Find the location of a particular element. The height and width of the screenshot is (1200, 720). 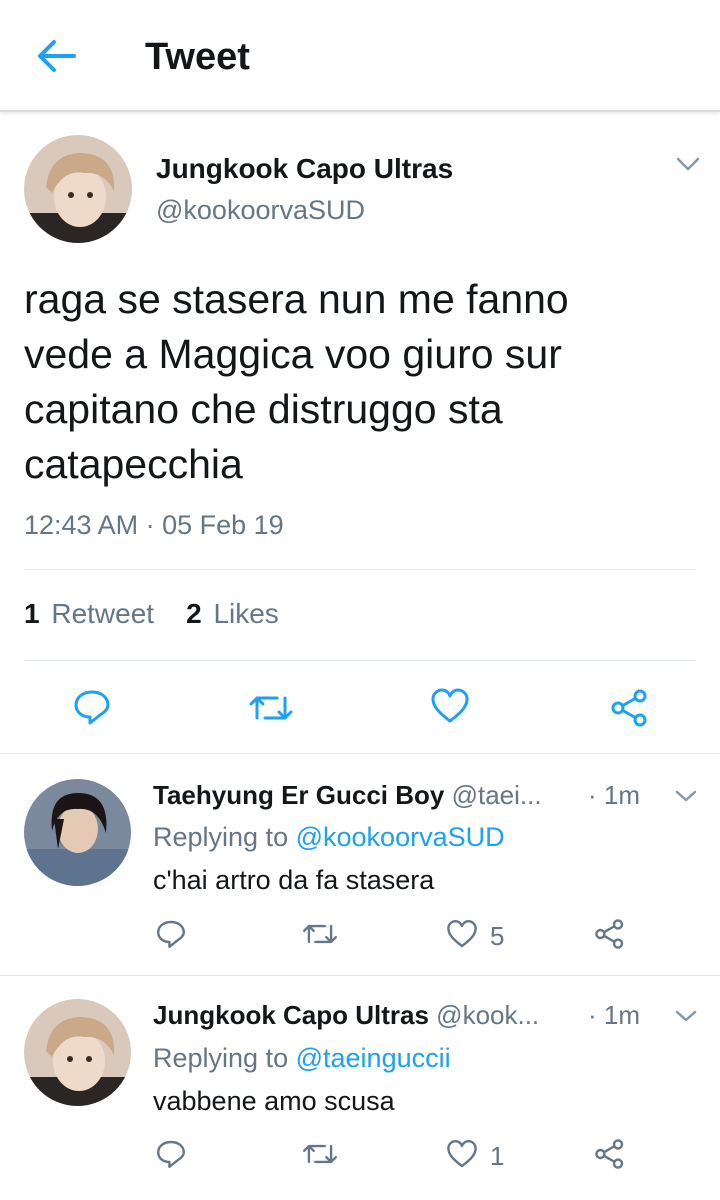

like-stat: 2 Likes is located at coordinates (234, 613).